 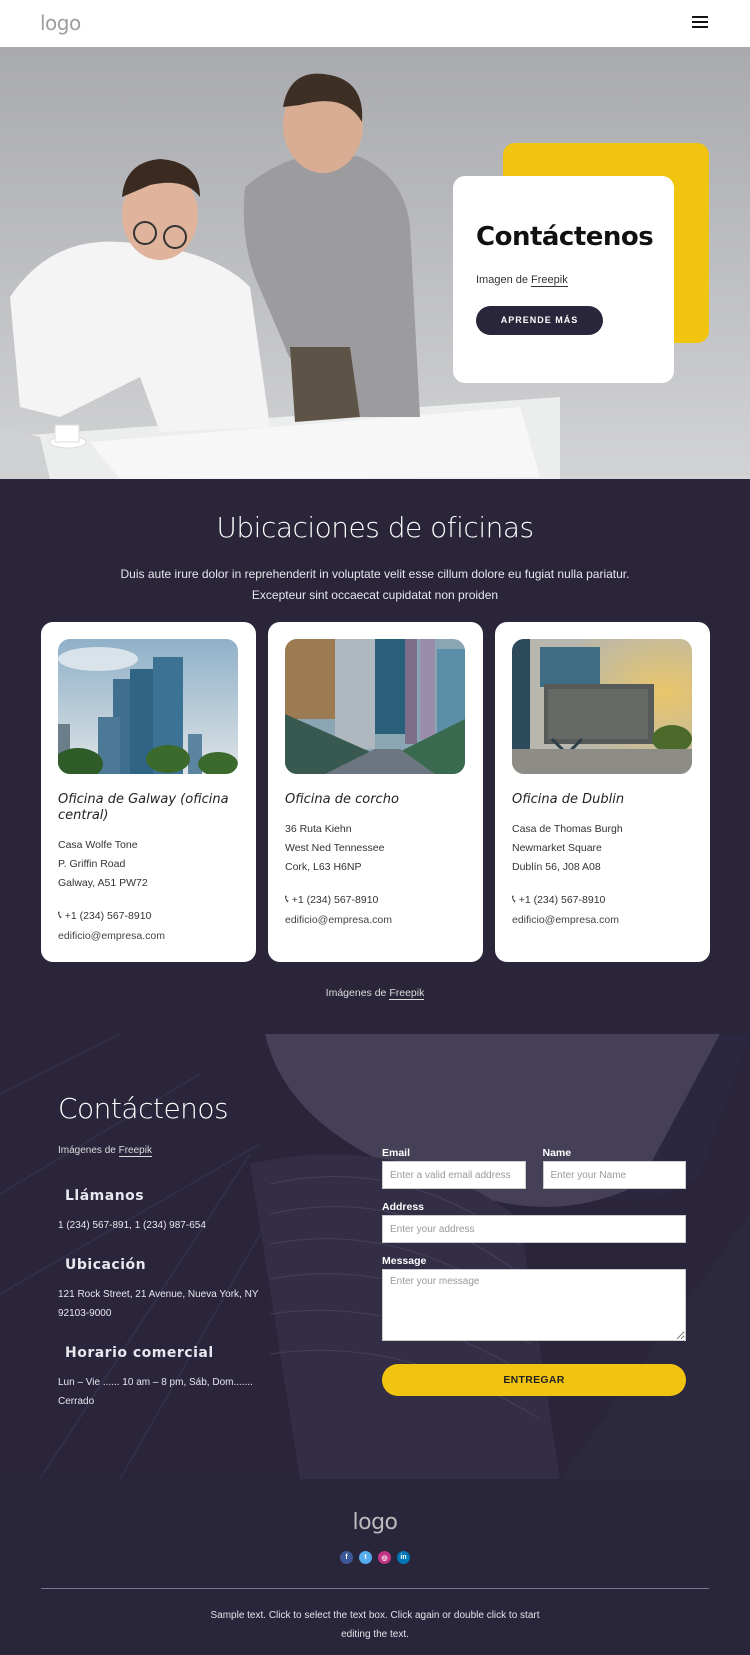 I want to click on contact-form: Email Name Address Message ENTREGAR, so click(x=534, y=1271).